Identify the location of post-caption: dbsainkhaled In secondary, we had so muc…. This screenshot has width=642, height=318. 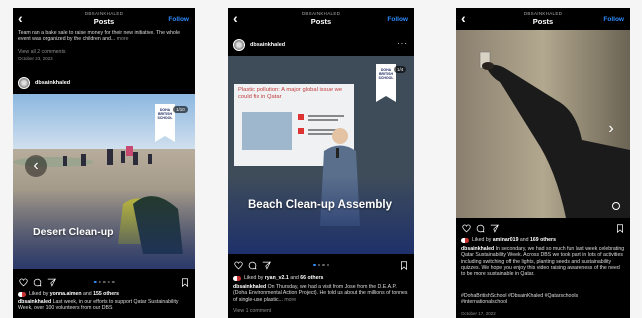
(543, 262).